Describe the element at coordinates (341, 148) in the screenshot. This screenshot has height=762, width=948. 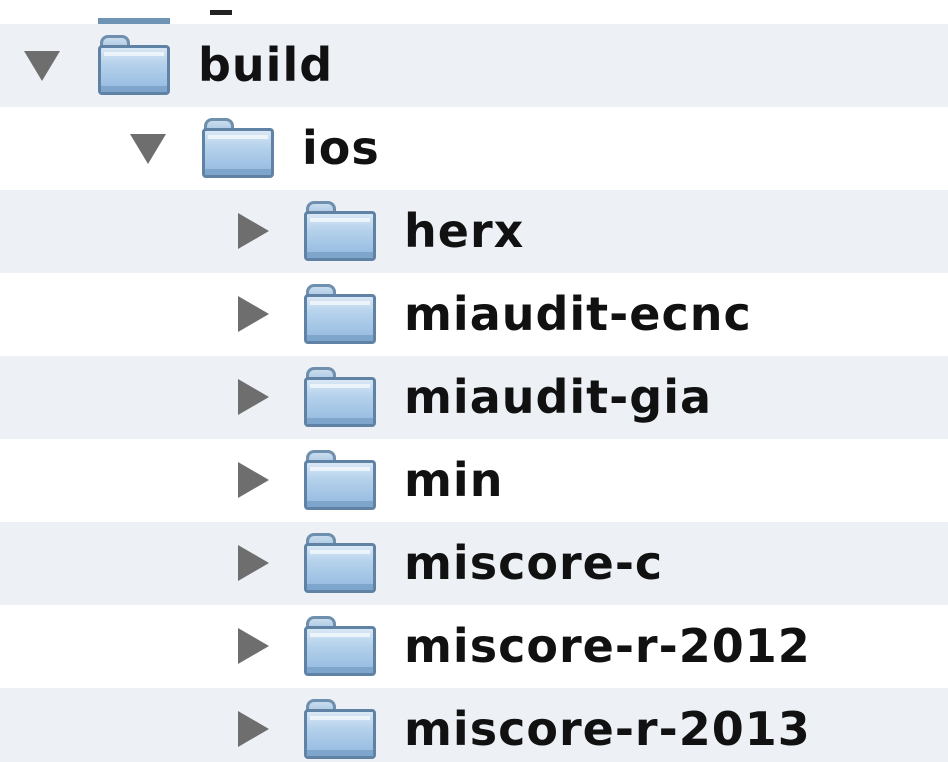
I see `tree-row-label: ios` at that location.